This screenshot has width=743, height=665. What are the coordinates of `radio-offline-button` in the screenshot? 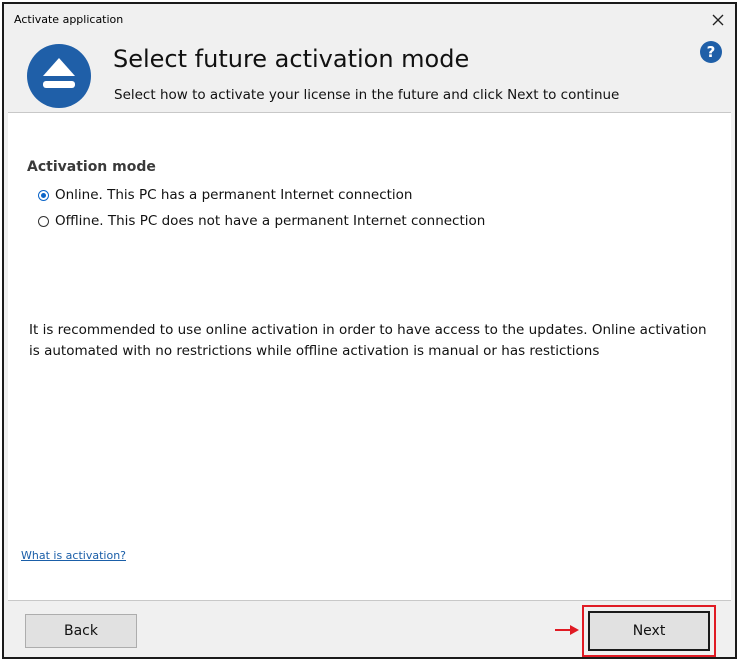 It's located at (43, 221).